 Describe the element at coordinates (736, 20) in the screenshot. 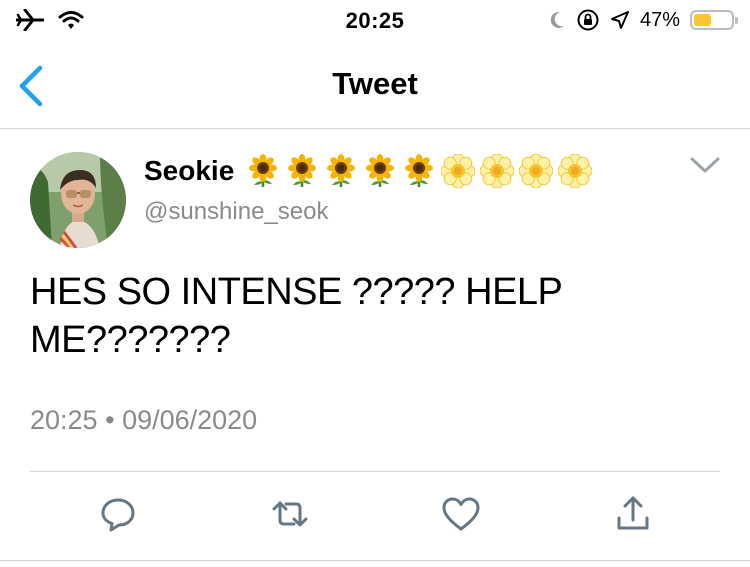

I see `battery-cap` at that location.